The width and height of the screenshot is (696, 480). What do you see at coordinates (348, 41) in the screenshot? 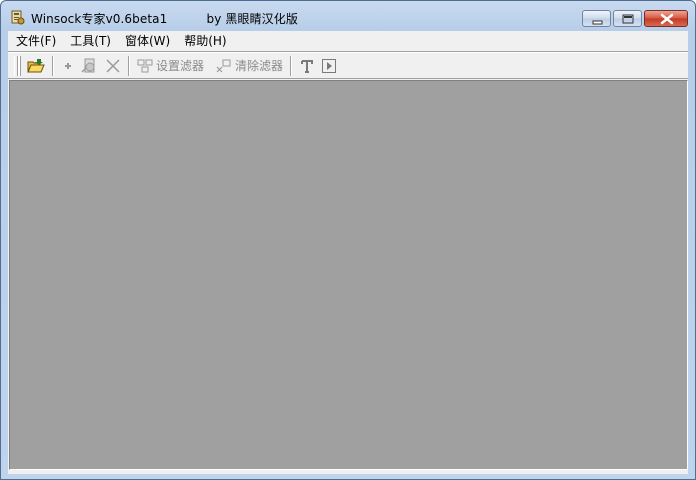
I see `menu-bar: 文件(F) 工具(T) 窗体(W) 帮助(H)` at bounding box center [348, 41].